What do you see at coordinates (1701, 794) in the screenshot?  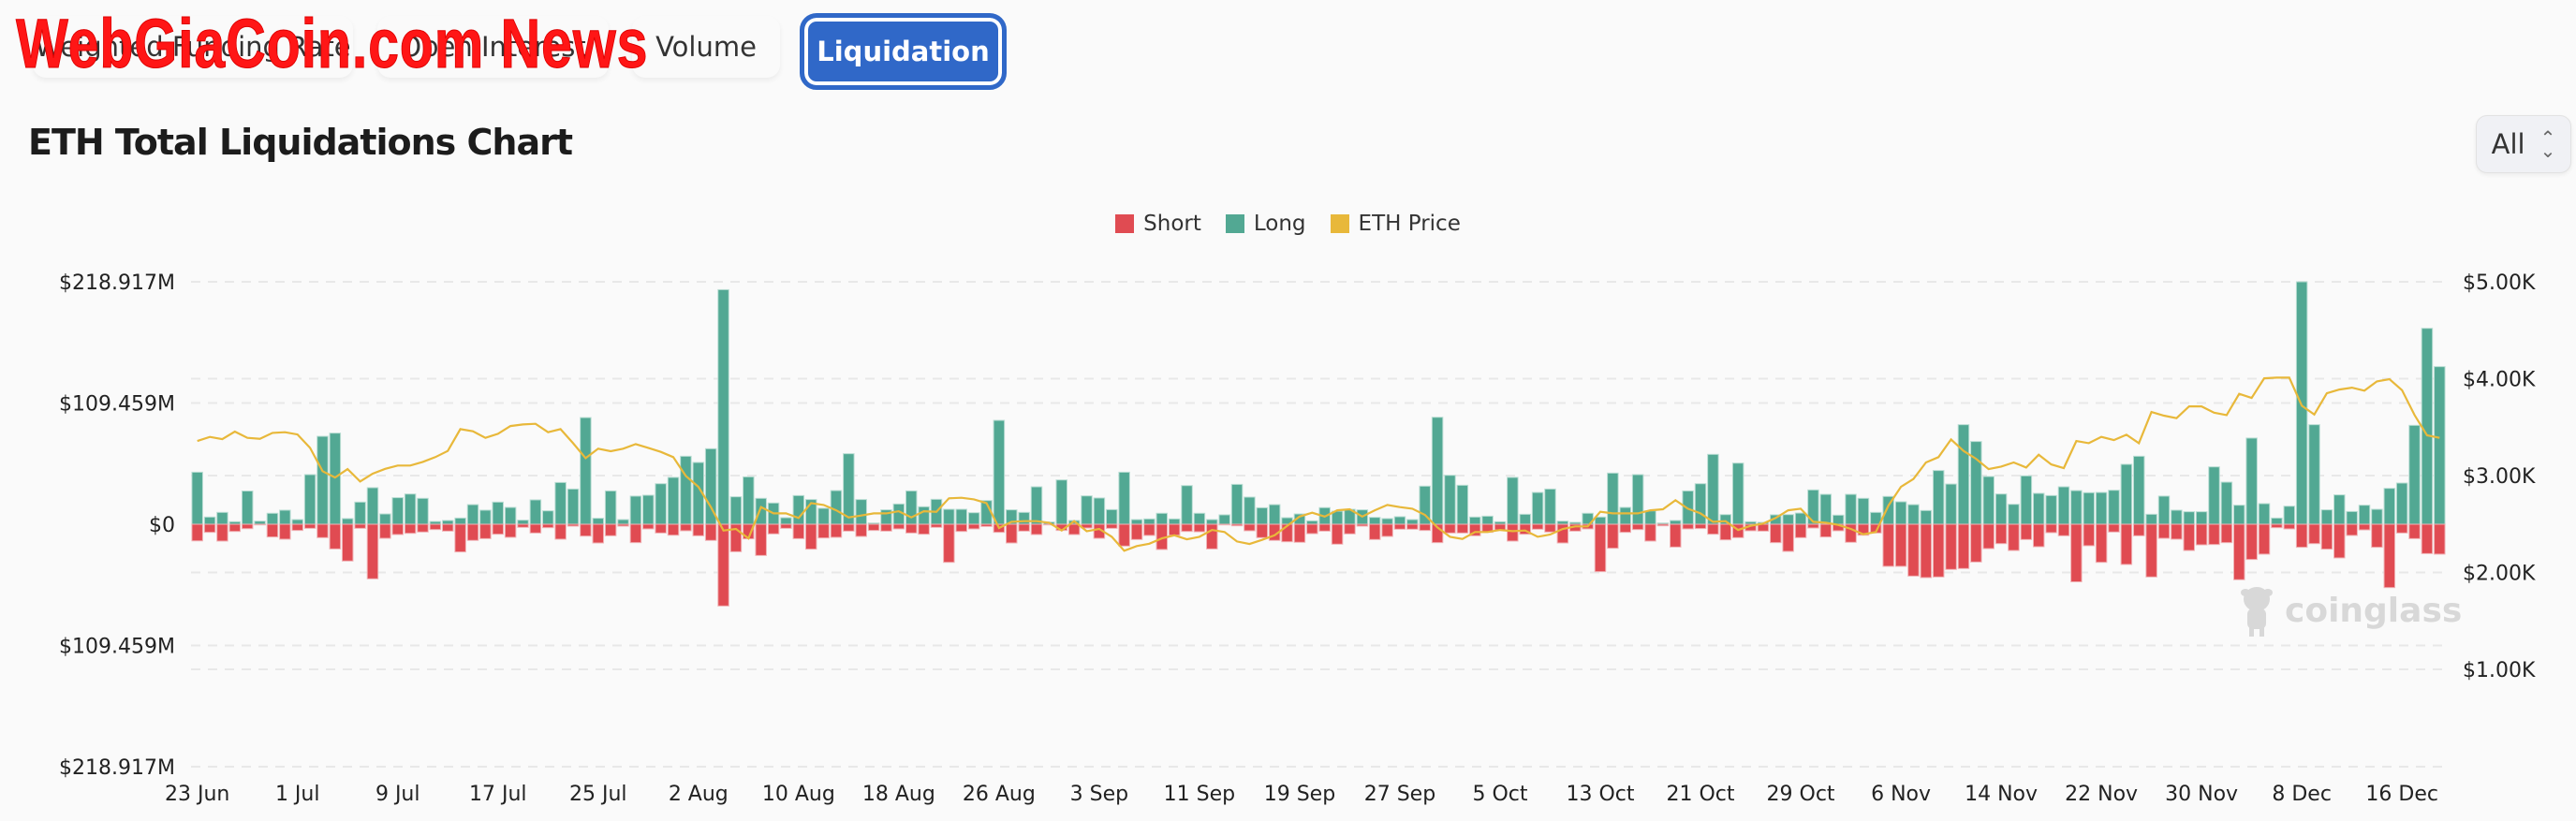 I see `x-tick-label: 21 Oct` at bounding box center [1701, 794].